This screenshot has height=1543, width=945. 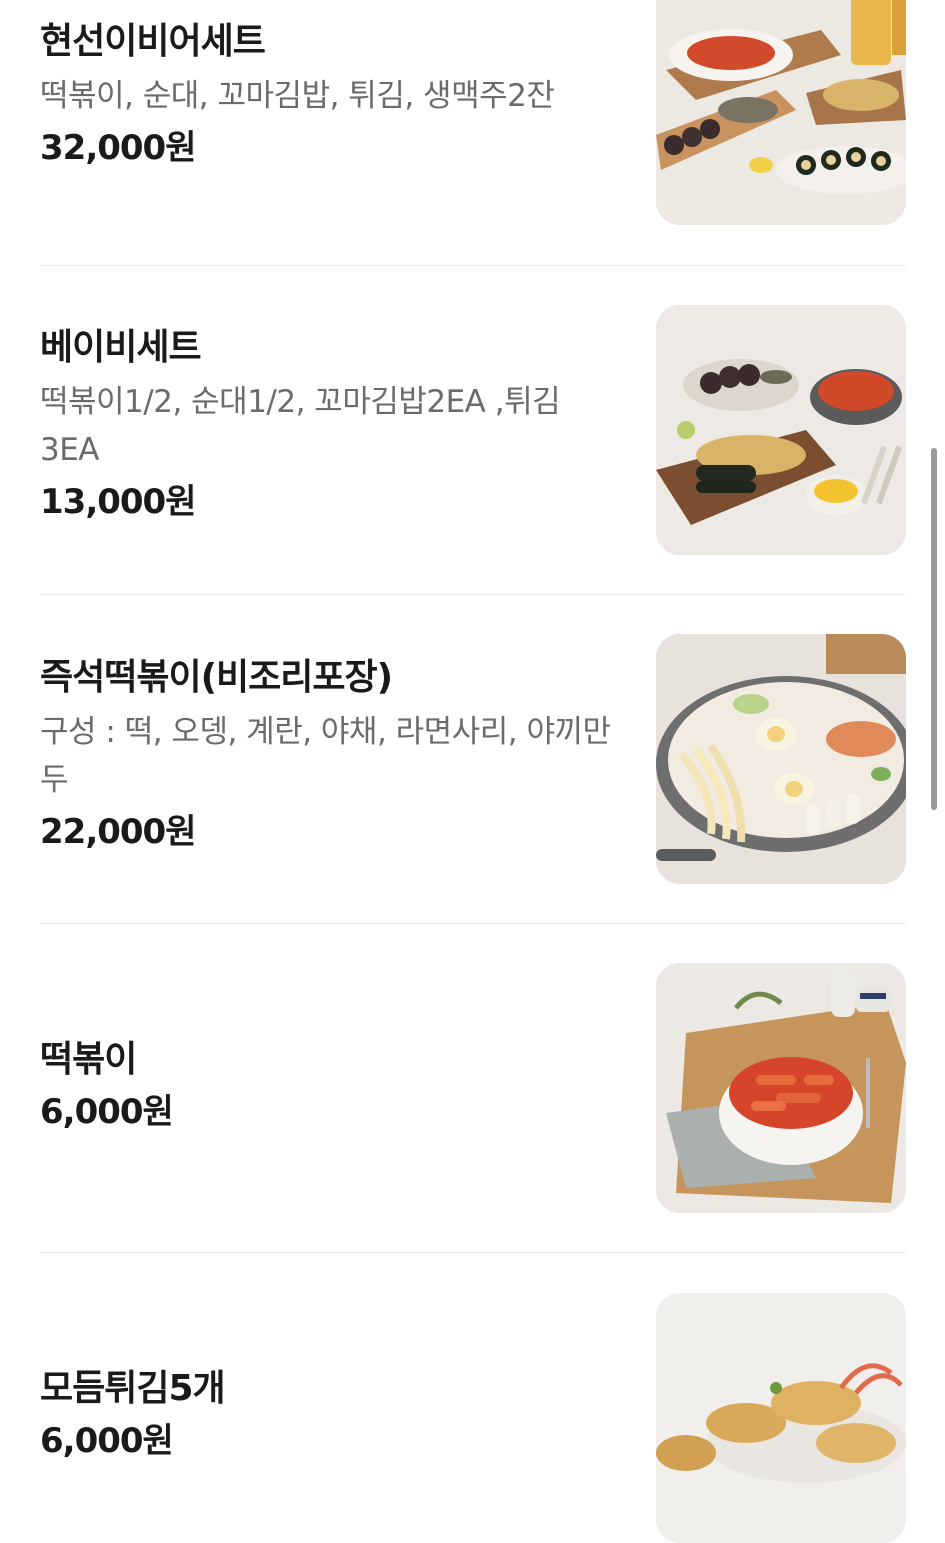 What do you see at coordinates (121, 347) in the screenshot?
I see `menu-item-name: 베이비세트` at bounding box center [121, 347].